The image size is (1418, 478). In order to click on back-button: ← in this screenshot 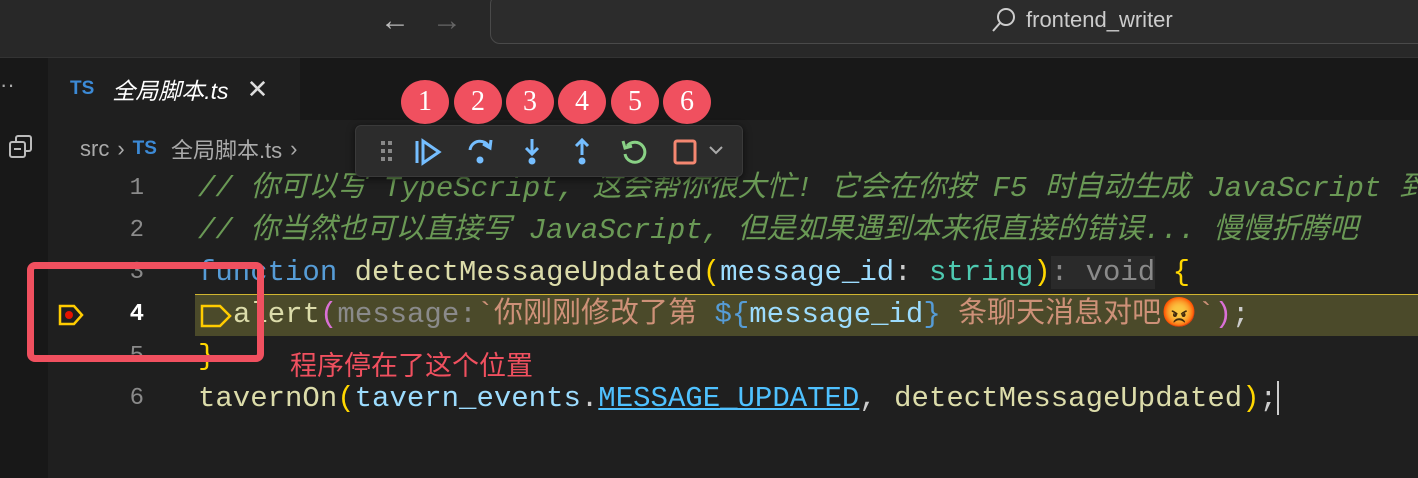, I will do `click(395, 21)`.